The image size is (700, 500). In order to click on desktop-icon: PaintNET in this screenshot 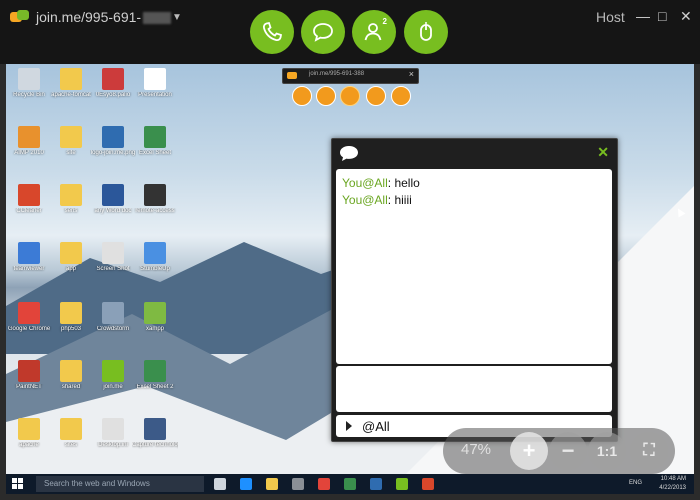, I will do `click(29, 375)`.